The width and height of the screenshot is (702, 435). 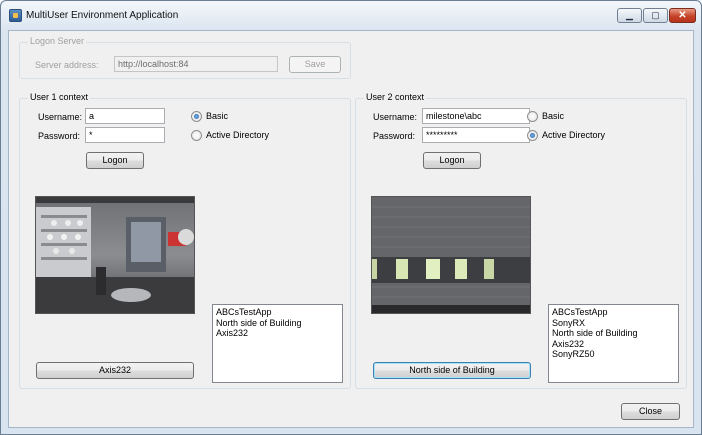 What do you see at coordinates (15, 15) in the screenshot?
I see `app-icon` at bounding box center [15, 15].